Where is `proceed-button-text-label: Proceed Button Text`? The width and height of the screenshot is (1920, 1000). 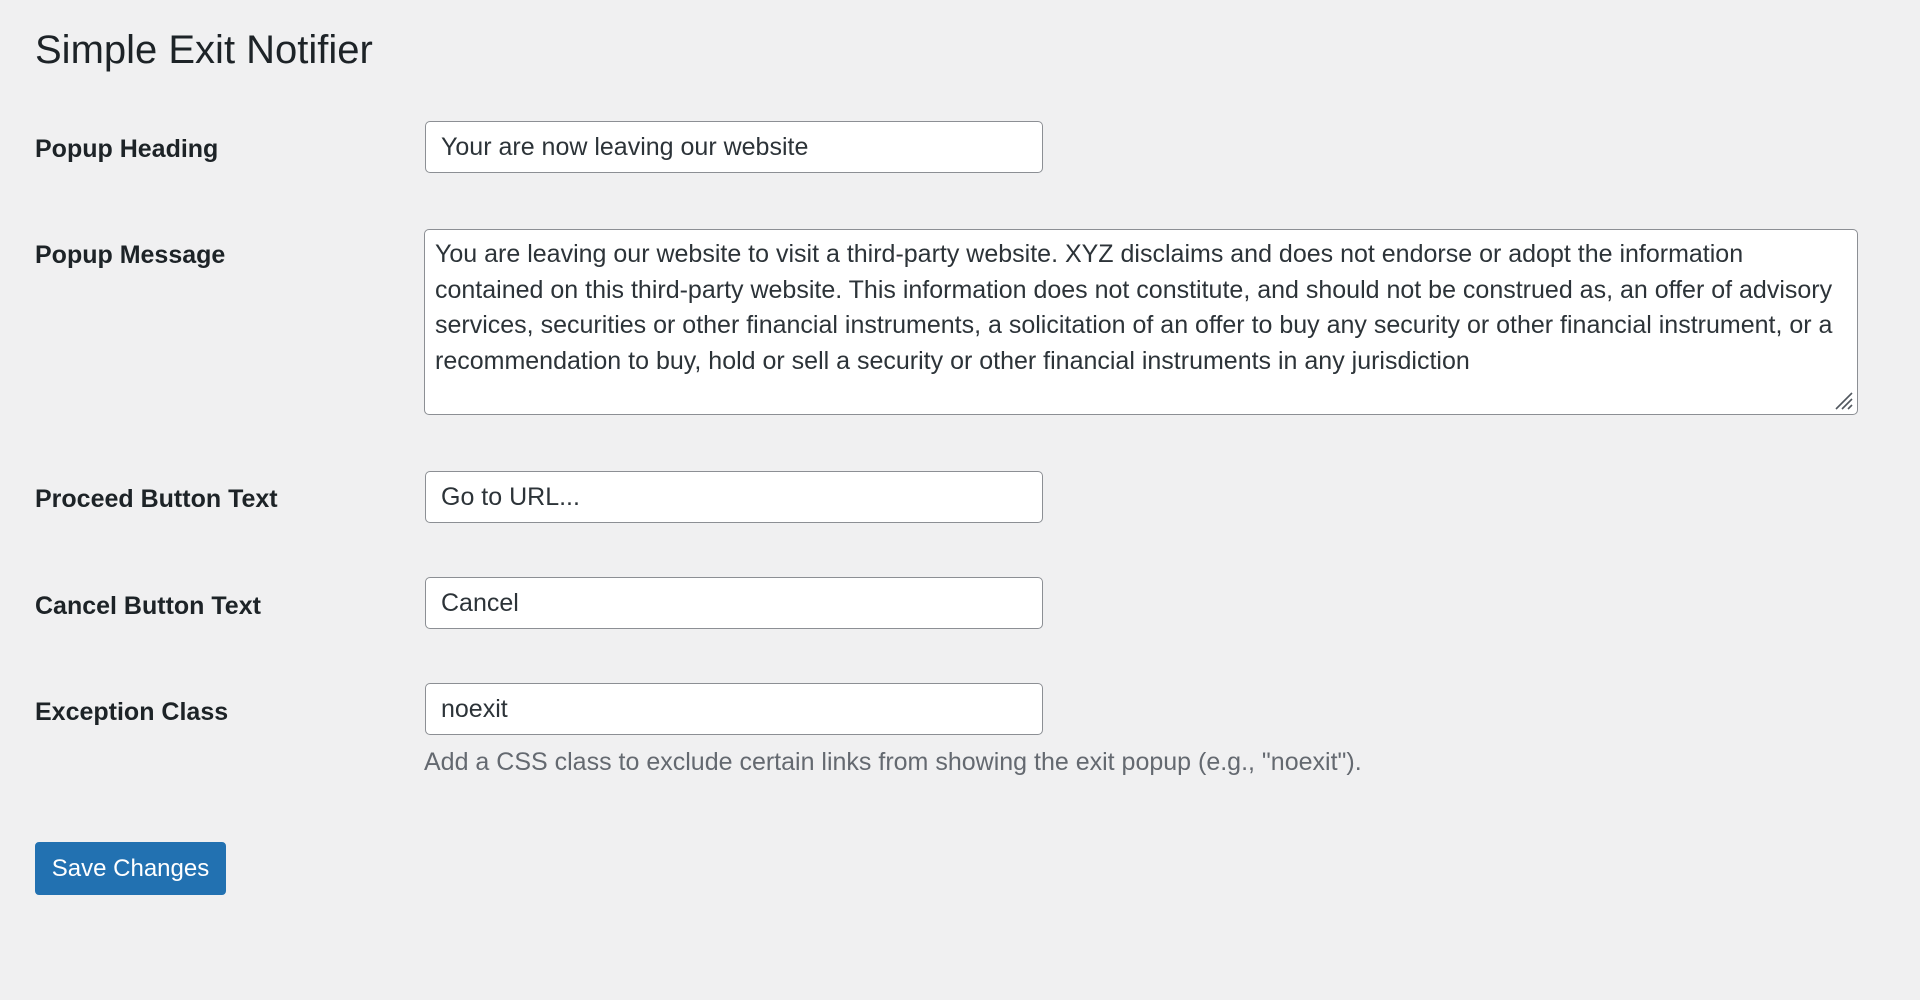 proceed-button-text-label: Proceed Button Text is located at coordinates (156, 499).